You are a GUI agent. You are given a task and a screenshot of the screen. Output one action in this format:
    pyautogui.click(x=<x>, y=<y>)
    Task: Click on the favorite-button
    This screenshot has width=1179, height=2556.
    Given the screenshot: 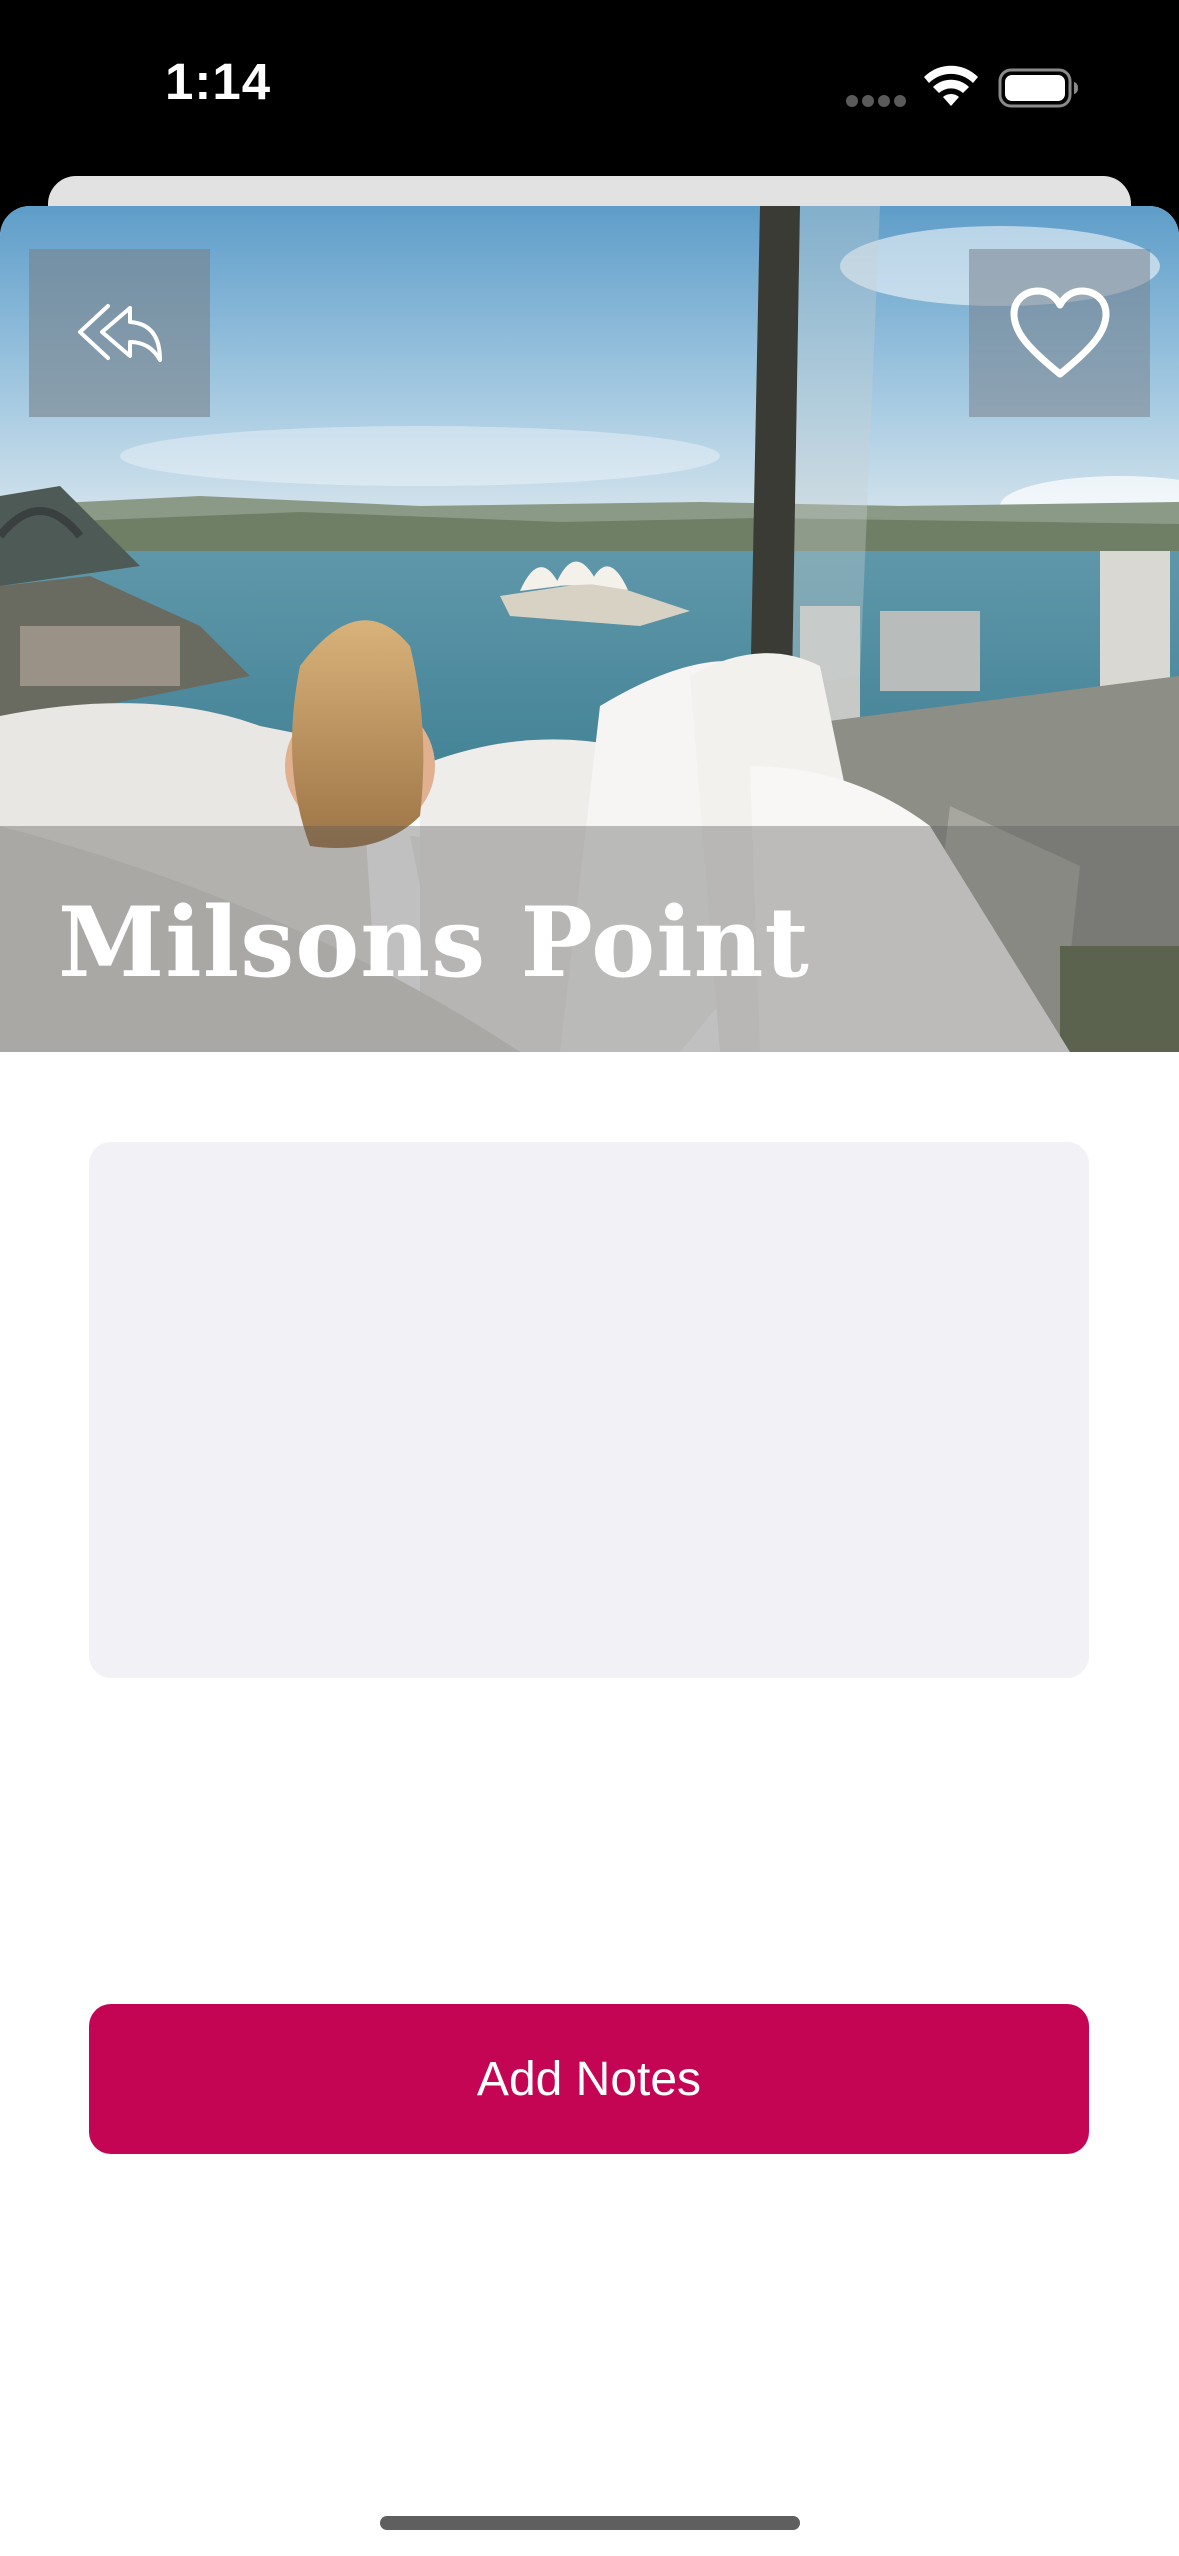 What is the action you would take?
    pyautogui.click(x=1059, y=333)
    